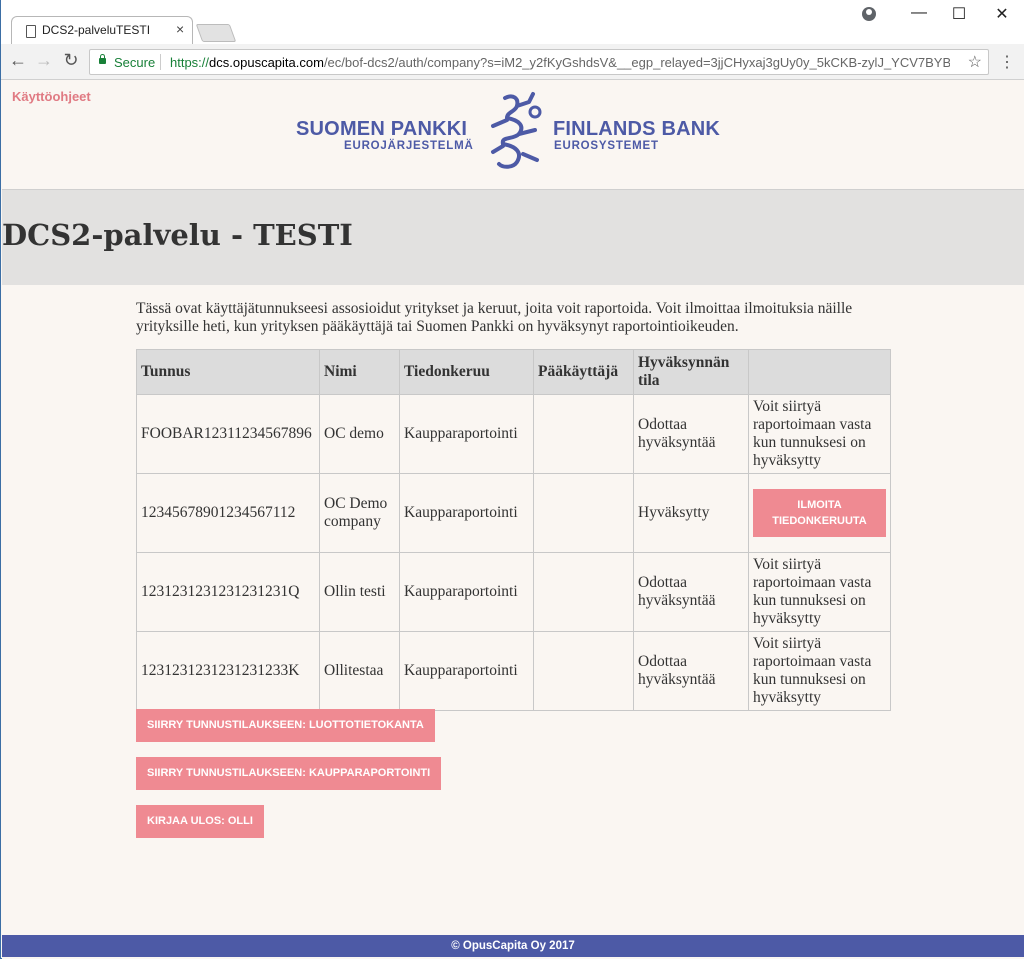  I want to click on new-tab-button, so click(216, 33).